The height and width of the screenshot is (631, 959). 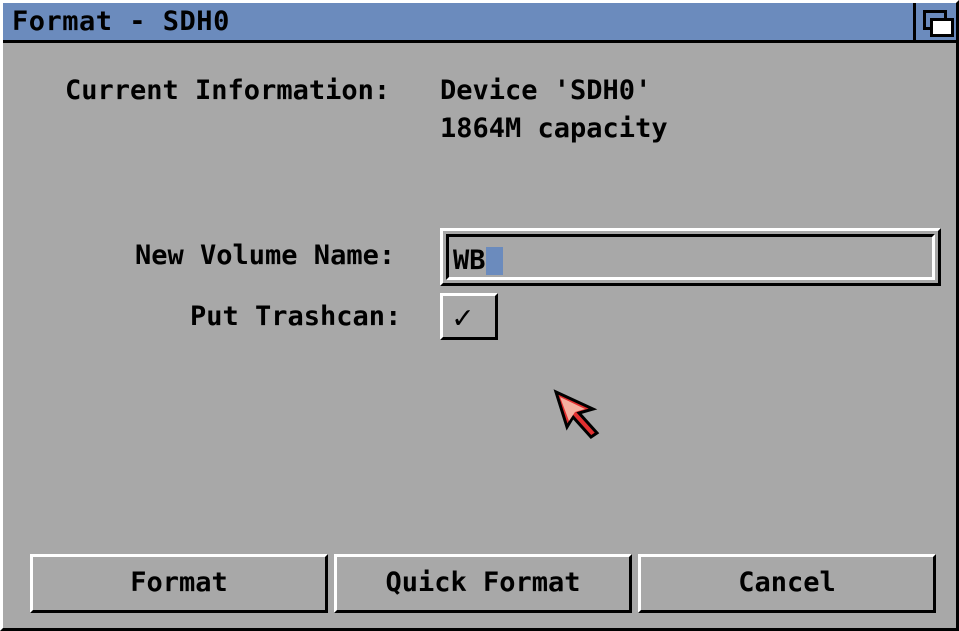 I want to click on device-name-text: Device 'SDH0', so click(x=546, y=90).